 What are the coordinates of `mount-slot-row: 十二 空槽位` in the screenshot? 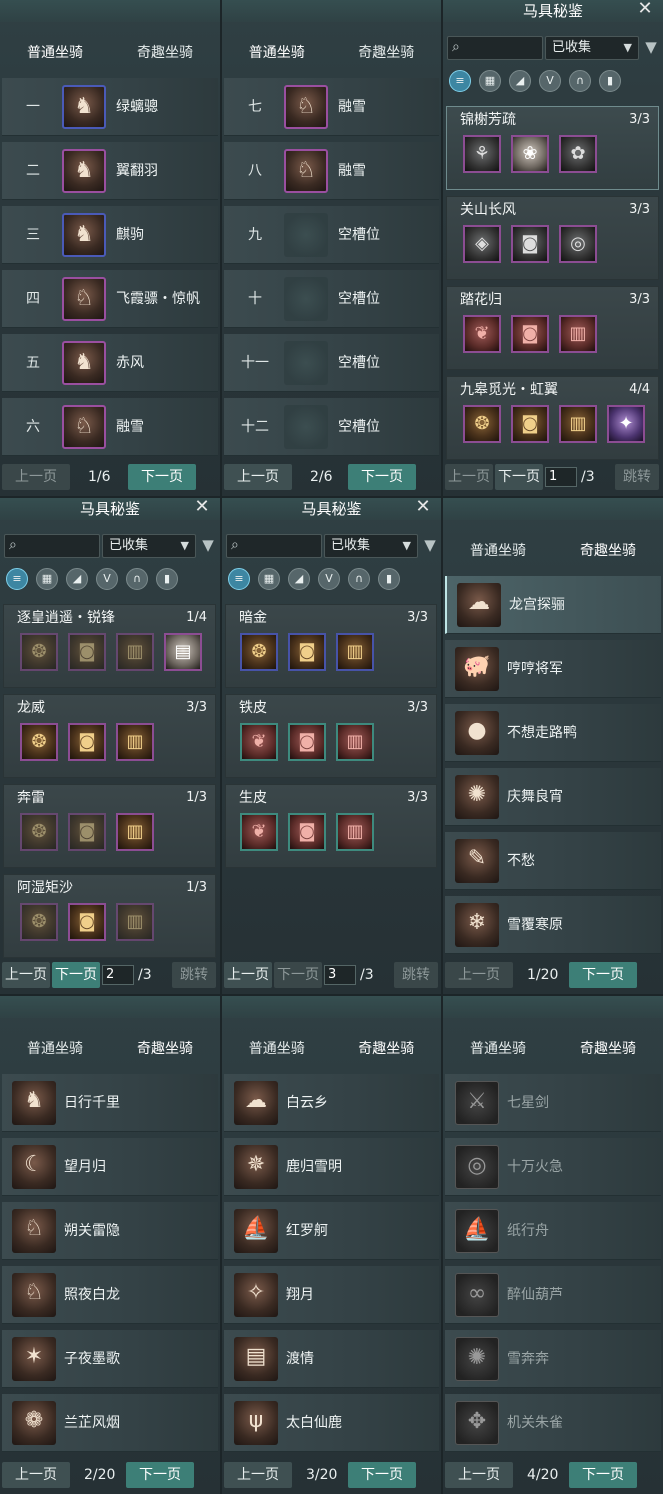 It's located at (331, 427).